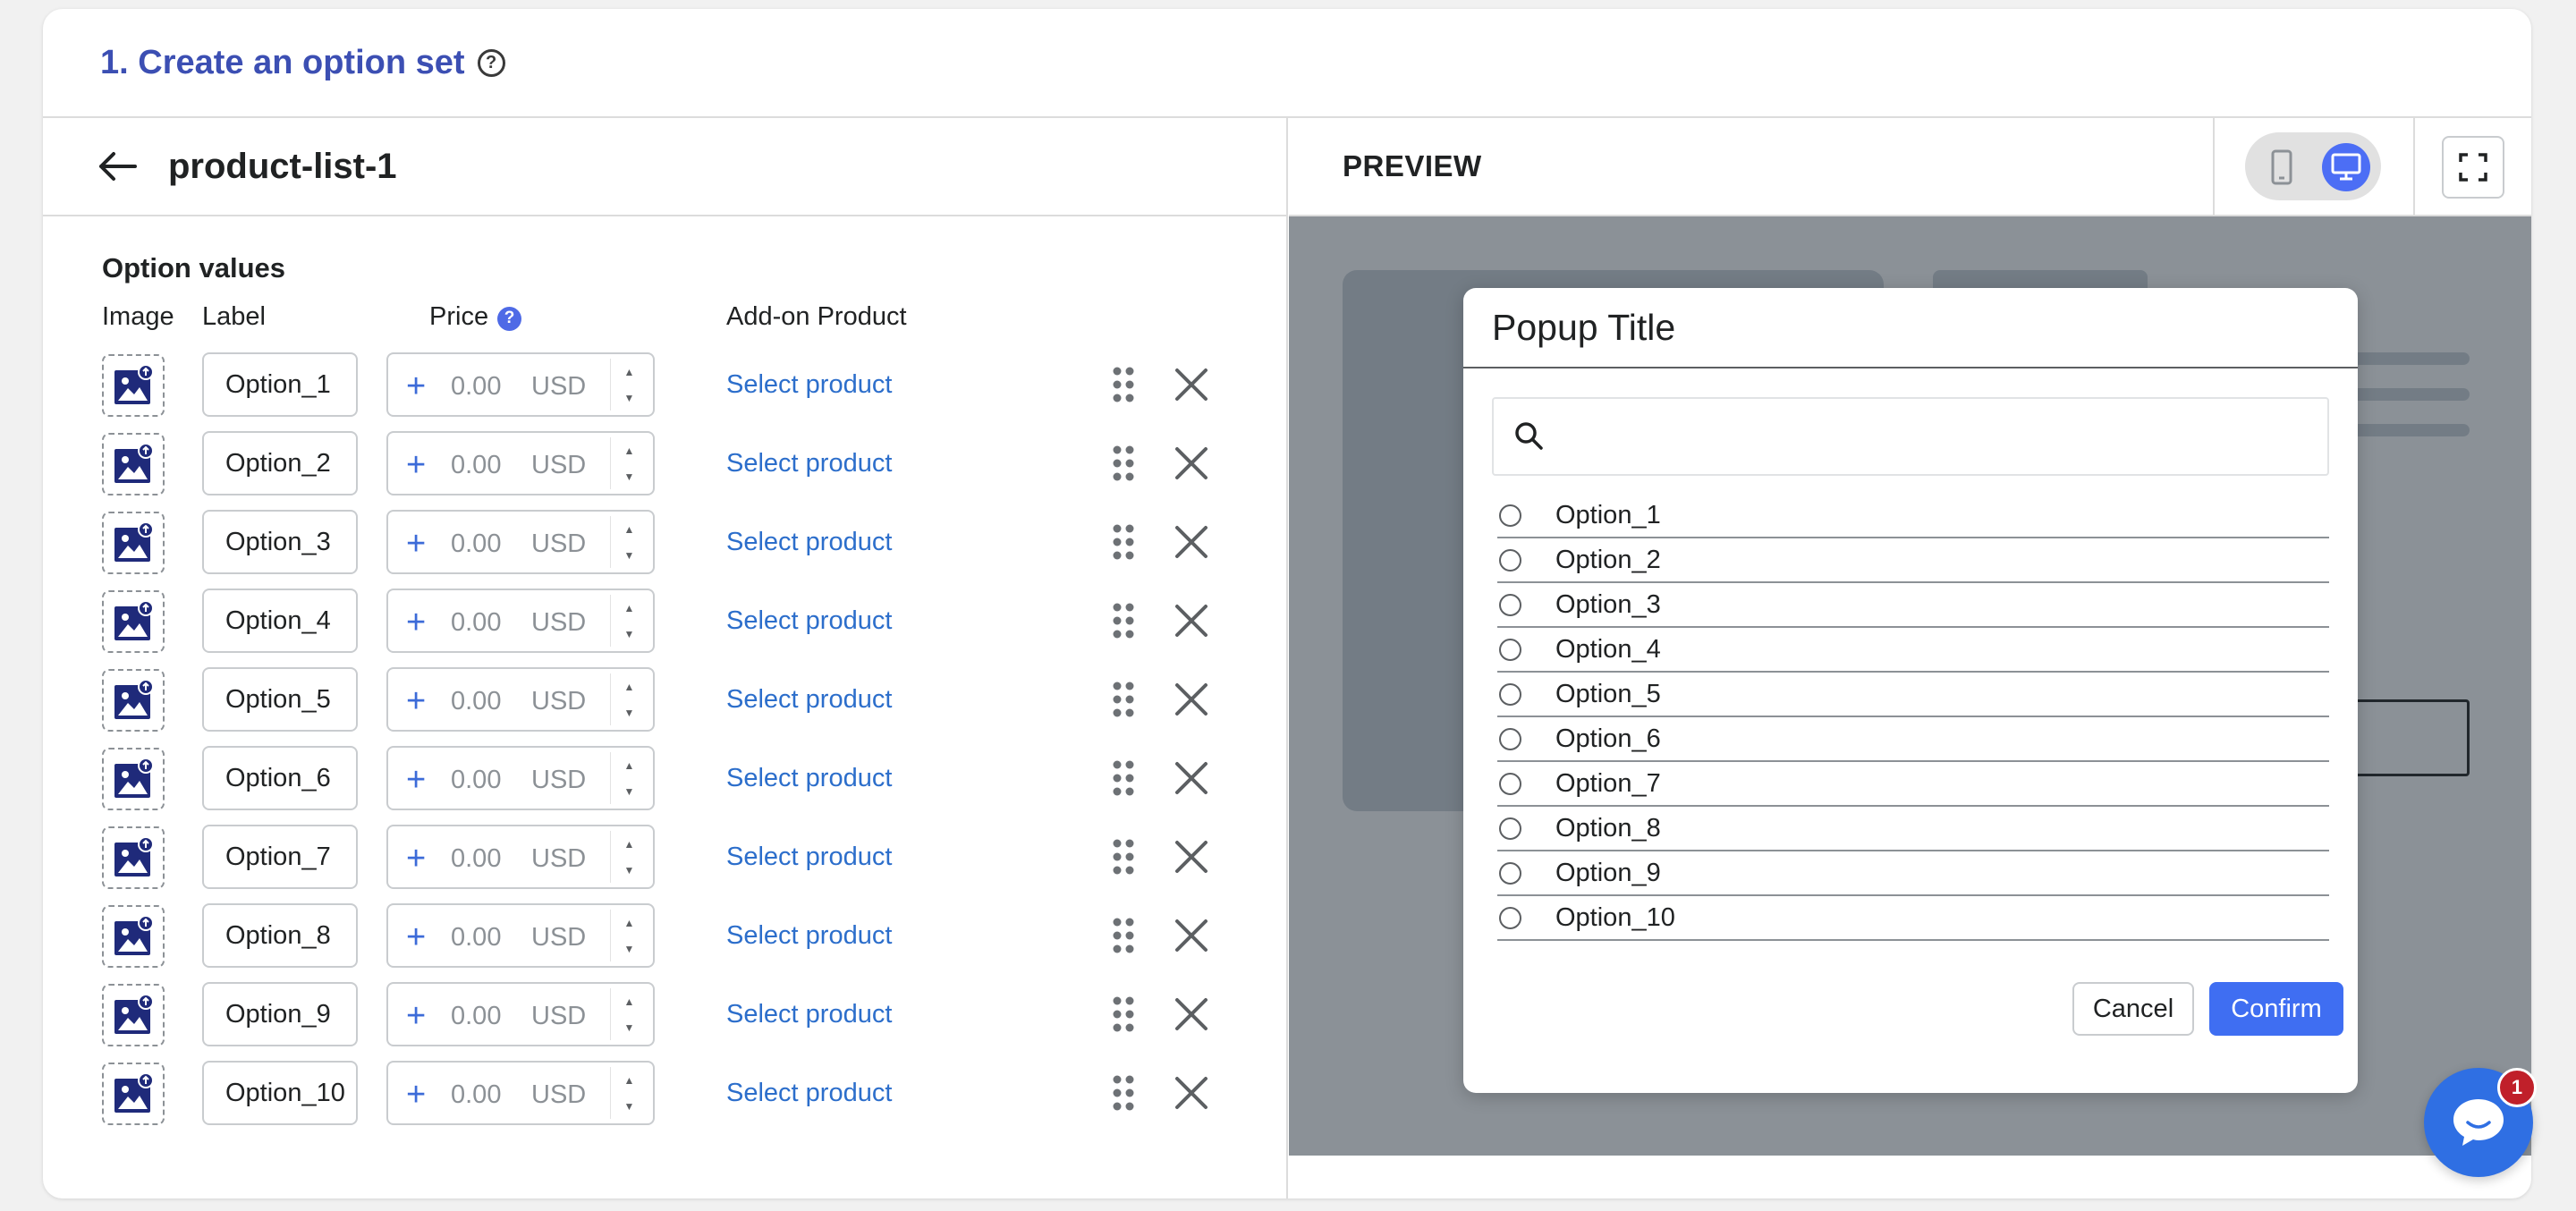  Describe the element at coordinates (280, 1014) in the screenshot. I see `option-label-input: Option_9` at that location.